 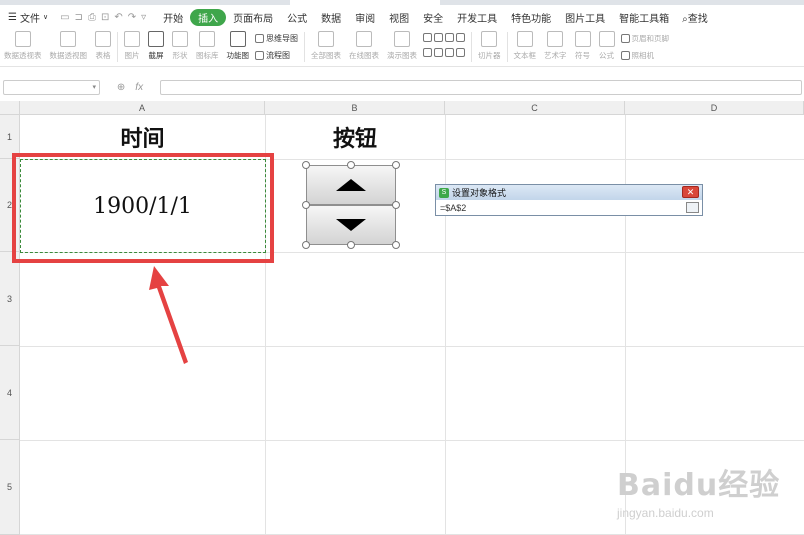 What do you see at coordinates (132, 17) in the screenshot?
I see `redo-icon: ↷` at bounding box center [132, 17].